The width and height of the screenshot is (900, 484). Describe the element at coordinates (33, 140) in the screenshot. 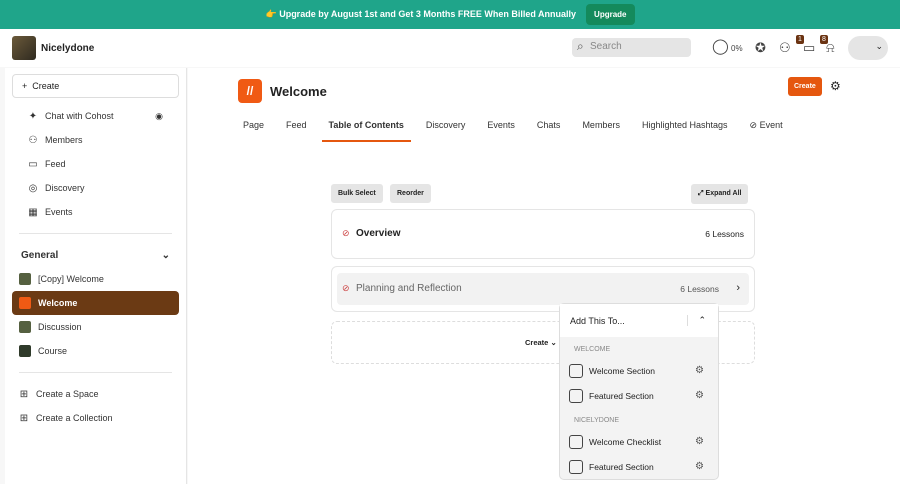

I see `members-icon: ⚇` at that location.